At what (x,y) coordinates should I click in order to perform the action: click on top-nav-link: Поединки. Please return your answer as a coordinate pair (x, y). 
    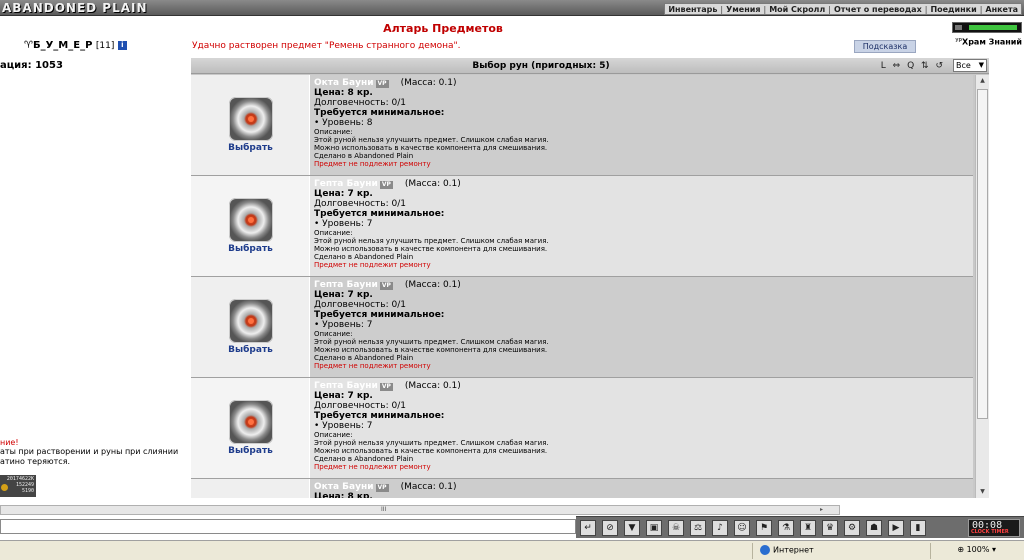
    Looking at the image, I should click on (953, 9).